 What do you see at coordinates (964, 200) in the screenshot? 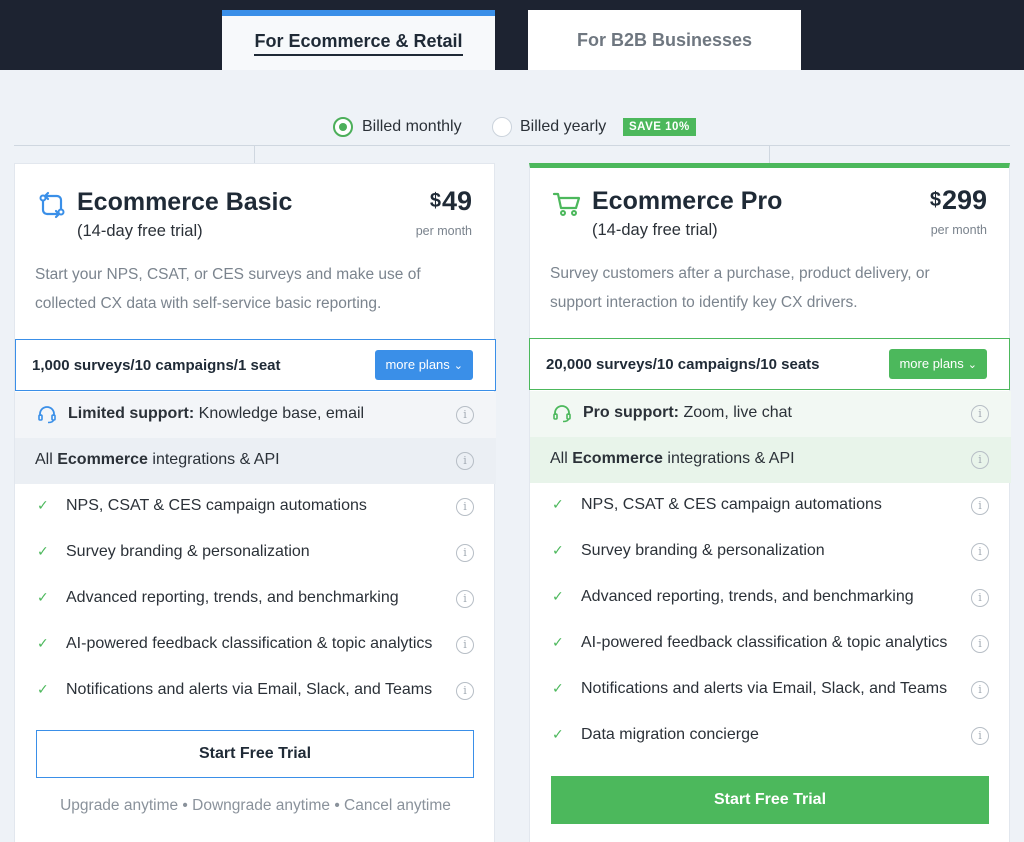
I see `price-amount: 299` at bounding box center [964, 200].